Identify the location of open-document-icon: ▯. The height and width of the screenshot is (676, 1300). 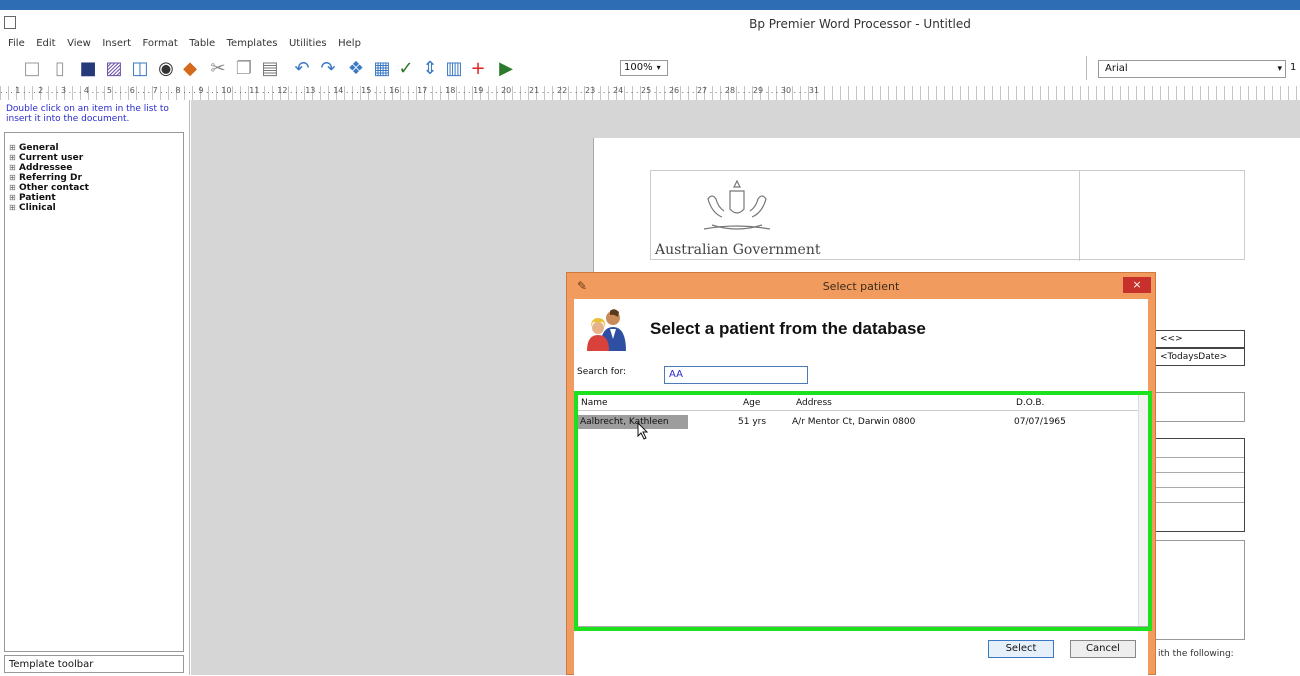
(60, 69).